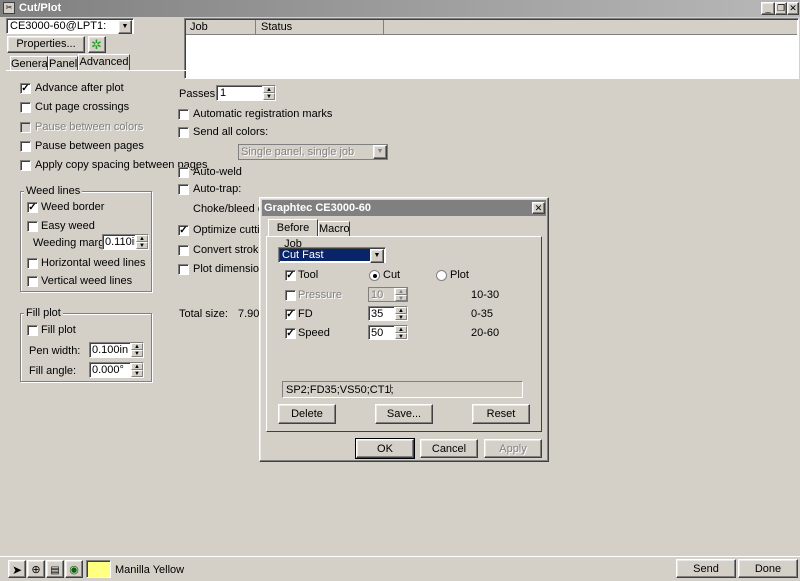  Describe the element at coordinates (513, 448) in the screenshot. I see `apply-button: Apply` at that location.